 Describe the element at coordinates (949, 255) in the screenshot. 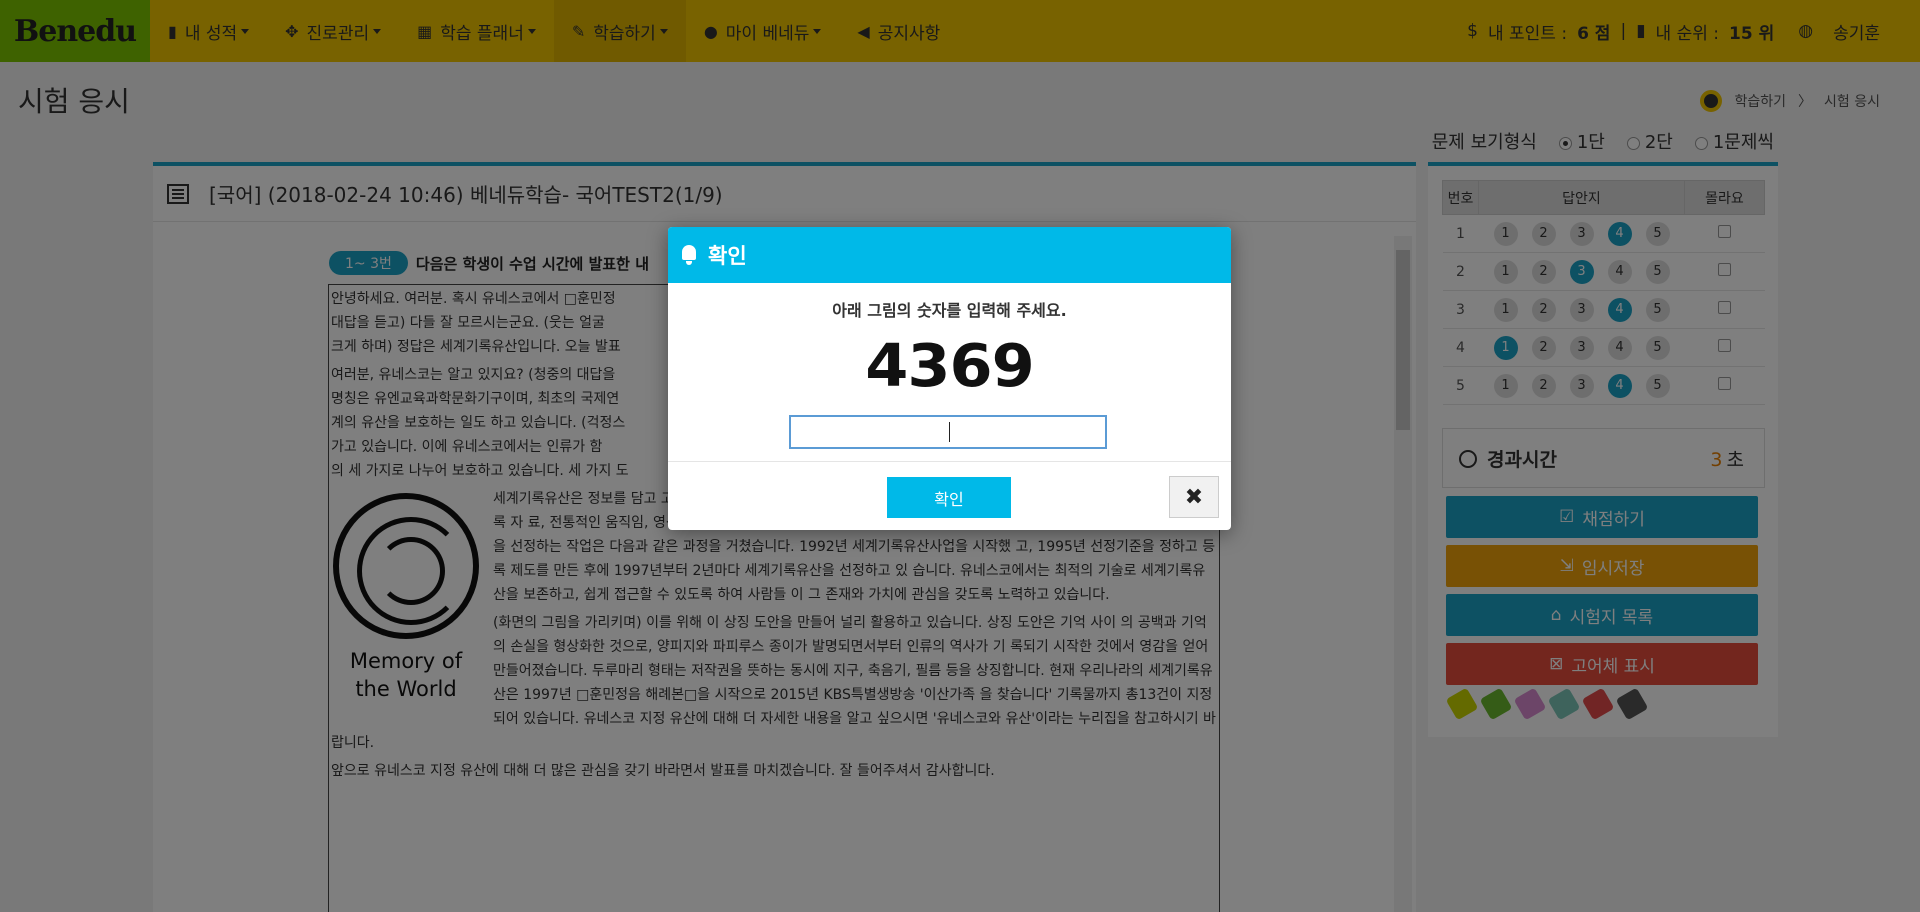

I see `modal-header: 확인` at that location.